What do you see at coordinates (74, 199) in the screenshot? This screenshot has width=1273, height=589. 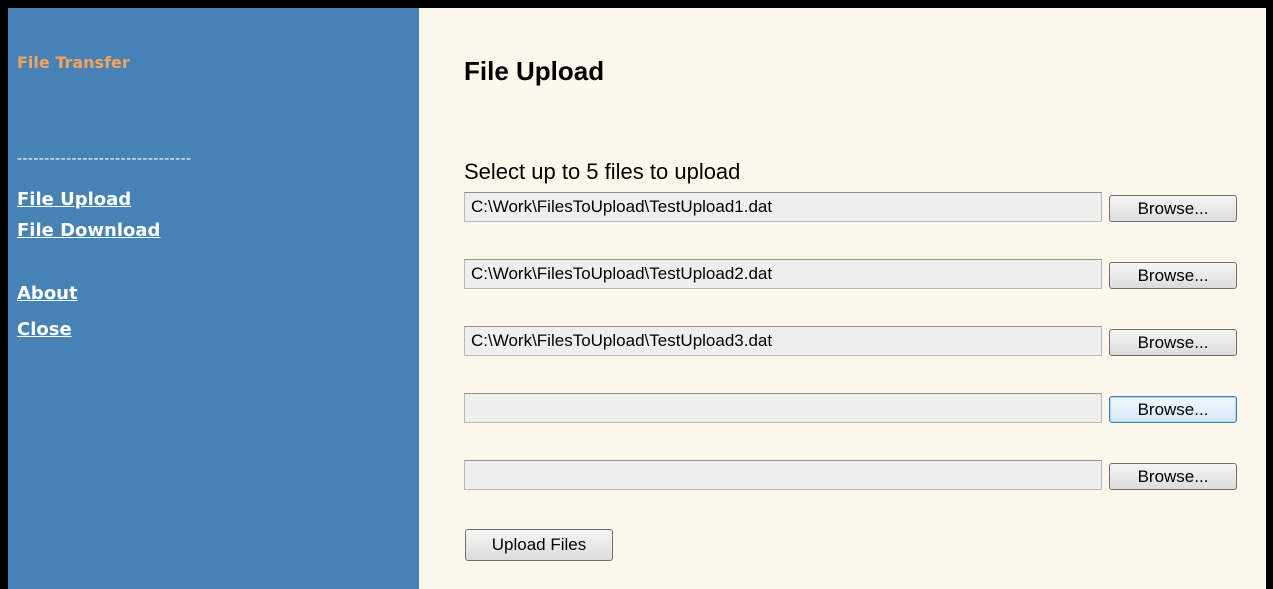 I see `nav-link-file-upload: File Upload` at bounding box center [74, 199].